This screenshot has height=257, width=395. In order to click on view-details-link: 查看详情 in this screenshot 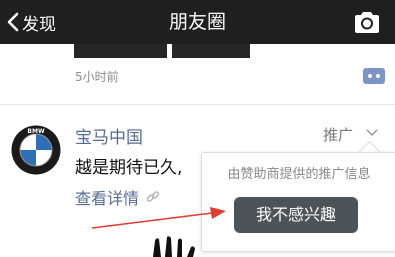, I will do `click(107, 197)`.